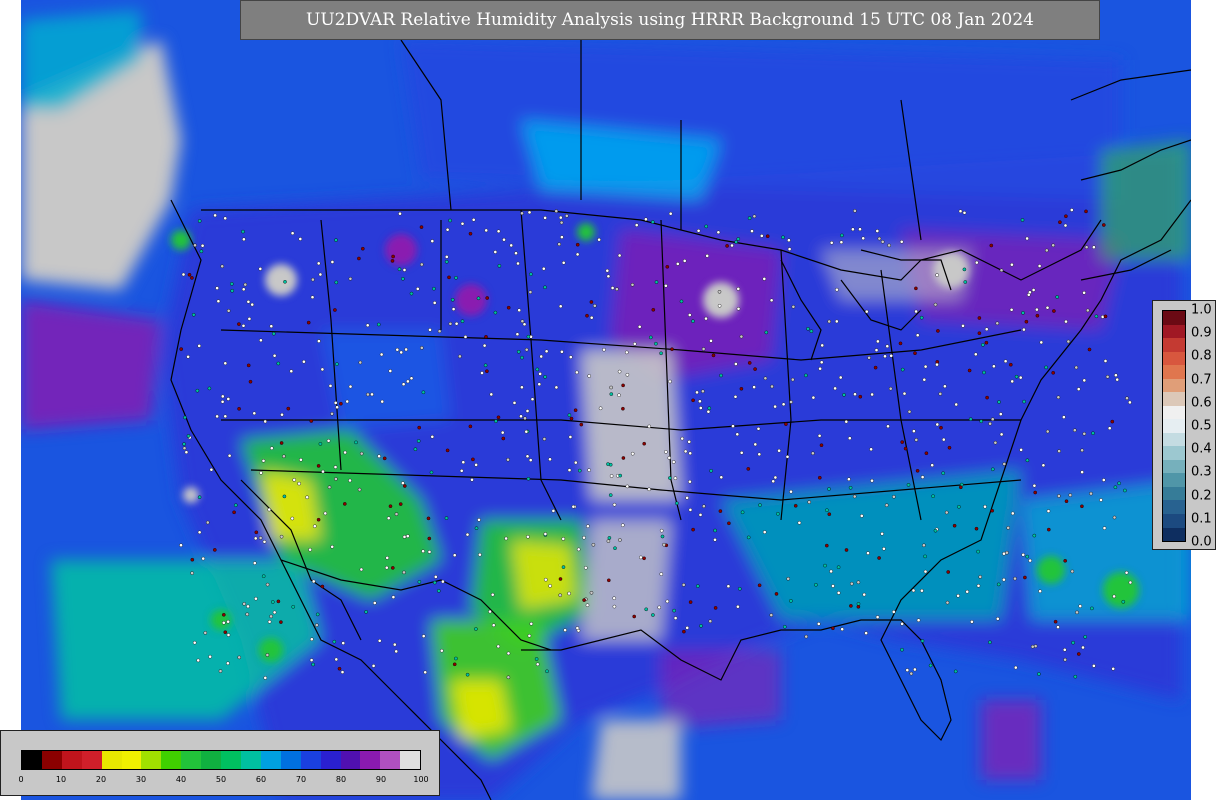 This screenshot has width=1216, height=800. I want to click on rh-colorbar-legend: 0 10 20 30 40 50 60 70 80 90 100, so click(220, 763).